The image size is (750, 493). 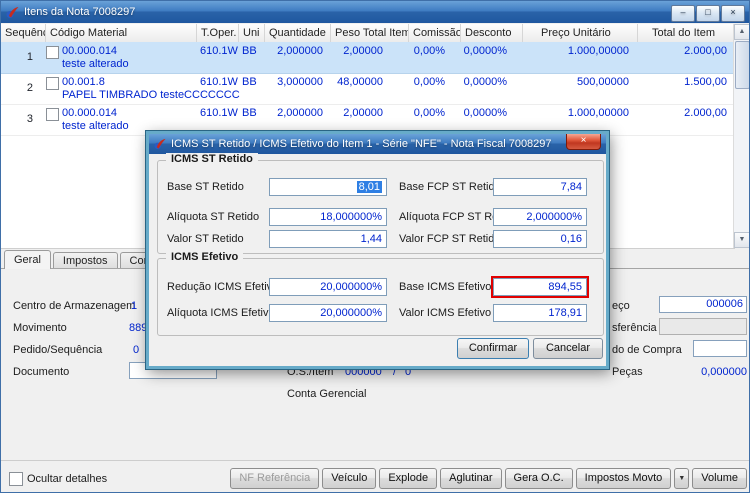 I want to click on ocultar-detalhes-checkbox: Ocultar detalhes, so click(x=58, y=479).